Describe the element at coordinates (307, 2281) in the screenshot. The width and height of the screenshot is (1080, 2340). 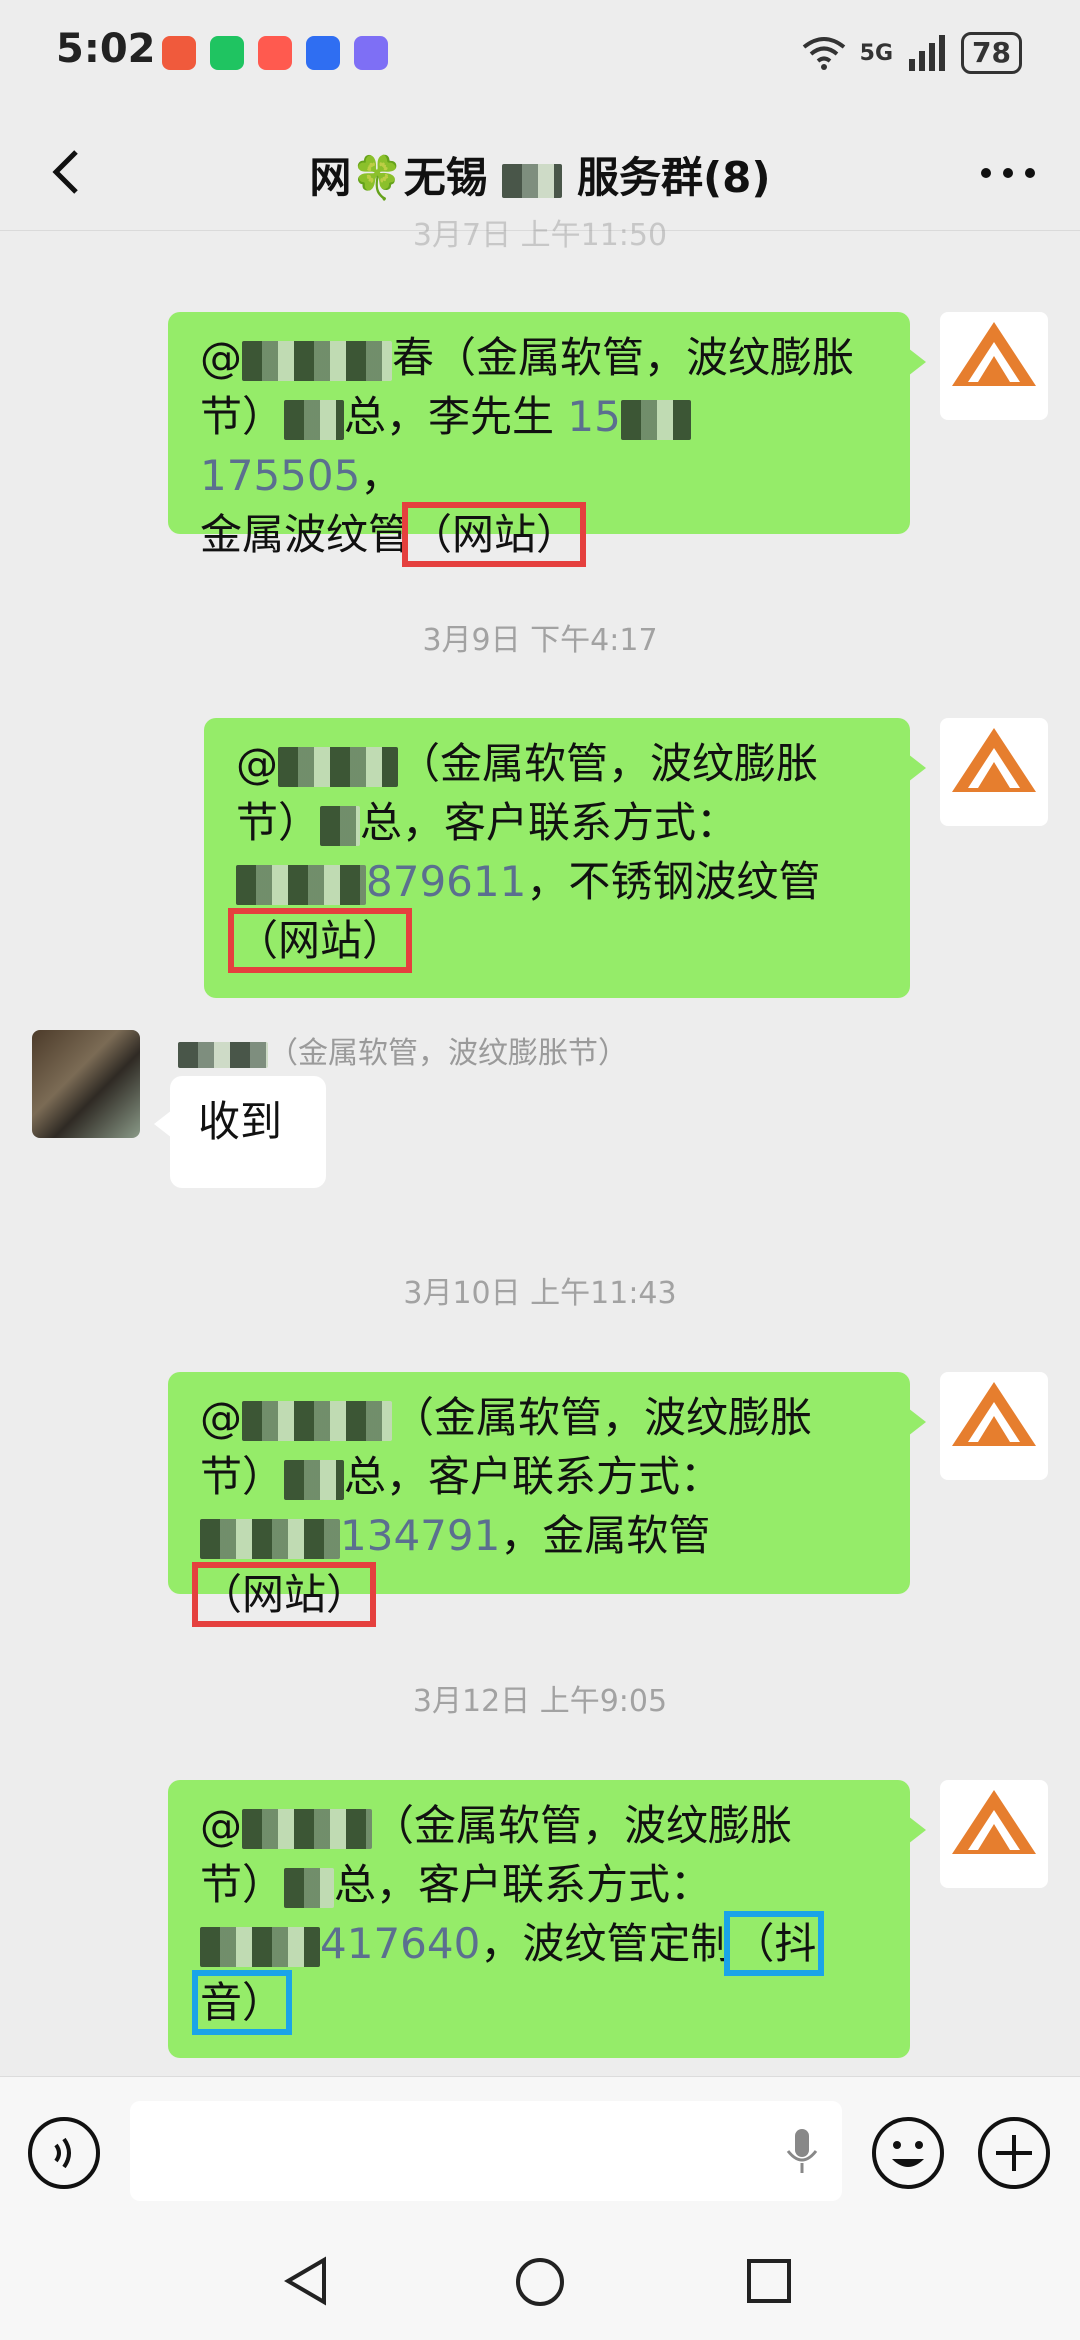
I see `nav-back-icon` at that location.